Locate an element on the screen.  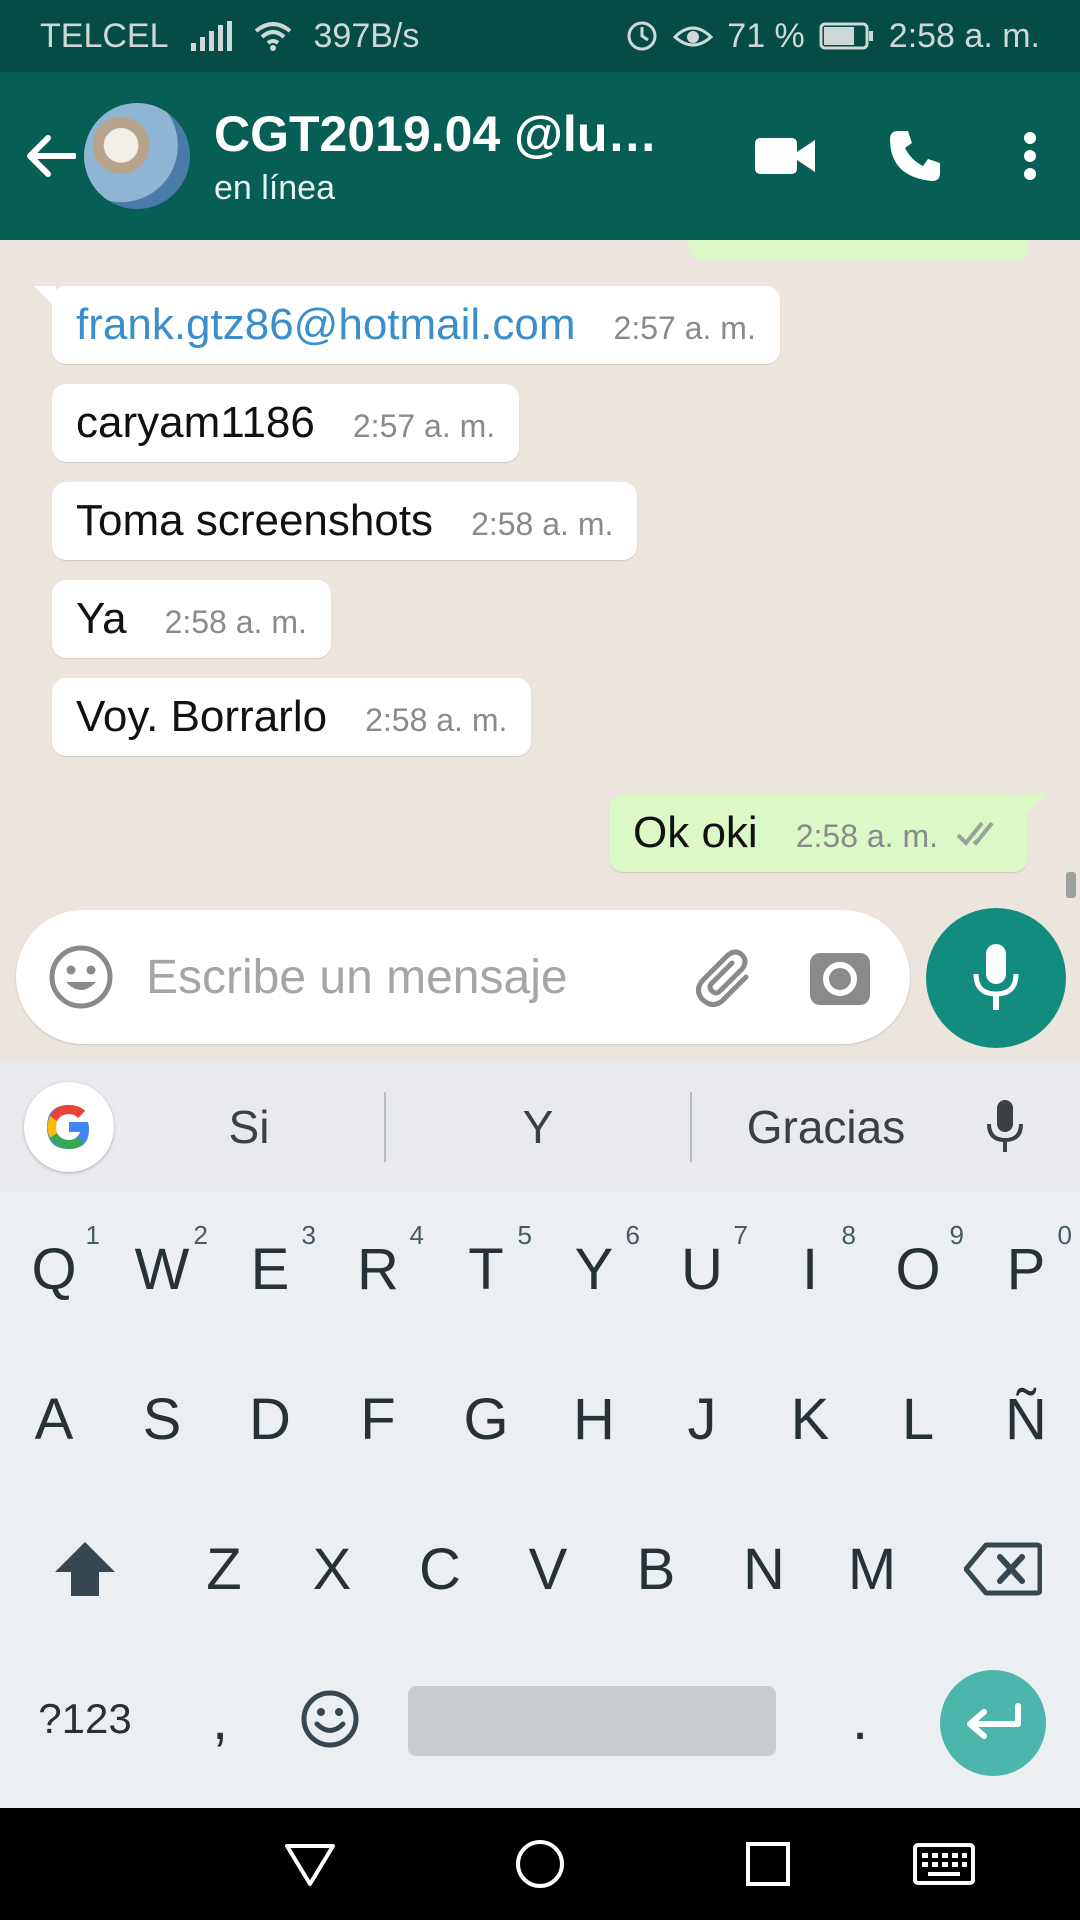
back-arrow-icon is located at coordinates (51, 156).